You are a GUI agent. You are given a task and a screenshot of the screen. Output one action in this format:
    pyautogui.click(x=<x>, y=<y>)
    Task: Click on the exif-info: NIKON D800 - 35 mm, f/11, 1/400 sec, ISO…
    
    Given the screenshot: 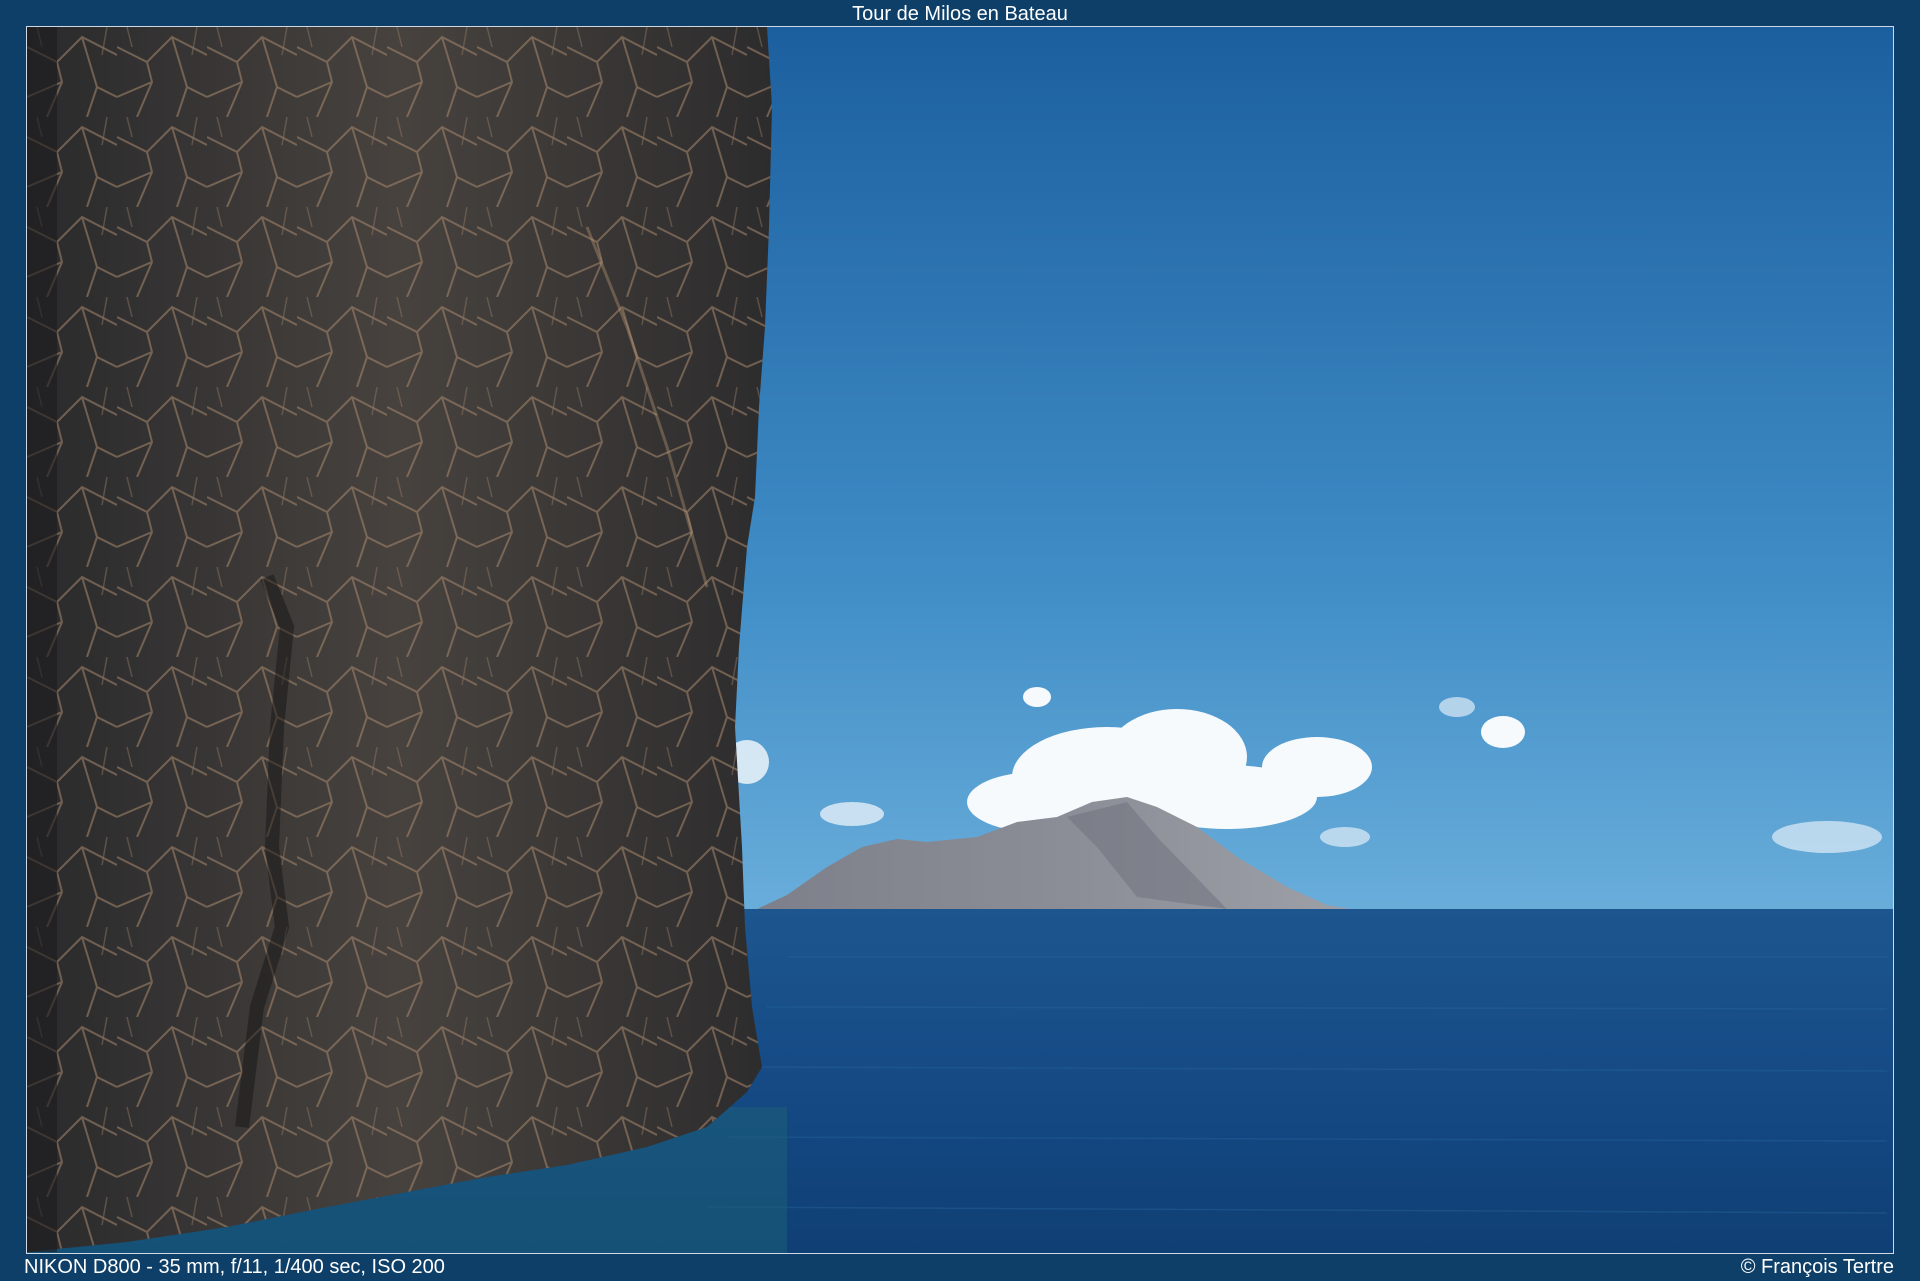 What is the action you would take?
    pyautogui.click(x=234, y=1267)
    